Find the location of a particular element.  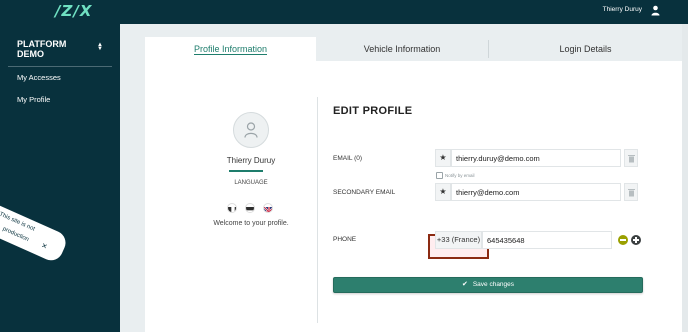

phone-label: PHONE is located at coordinates (345, 239).